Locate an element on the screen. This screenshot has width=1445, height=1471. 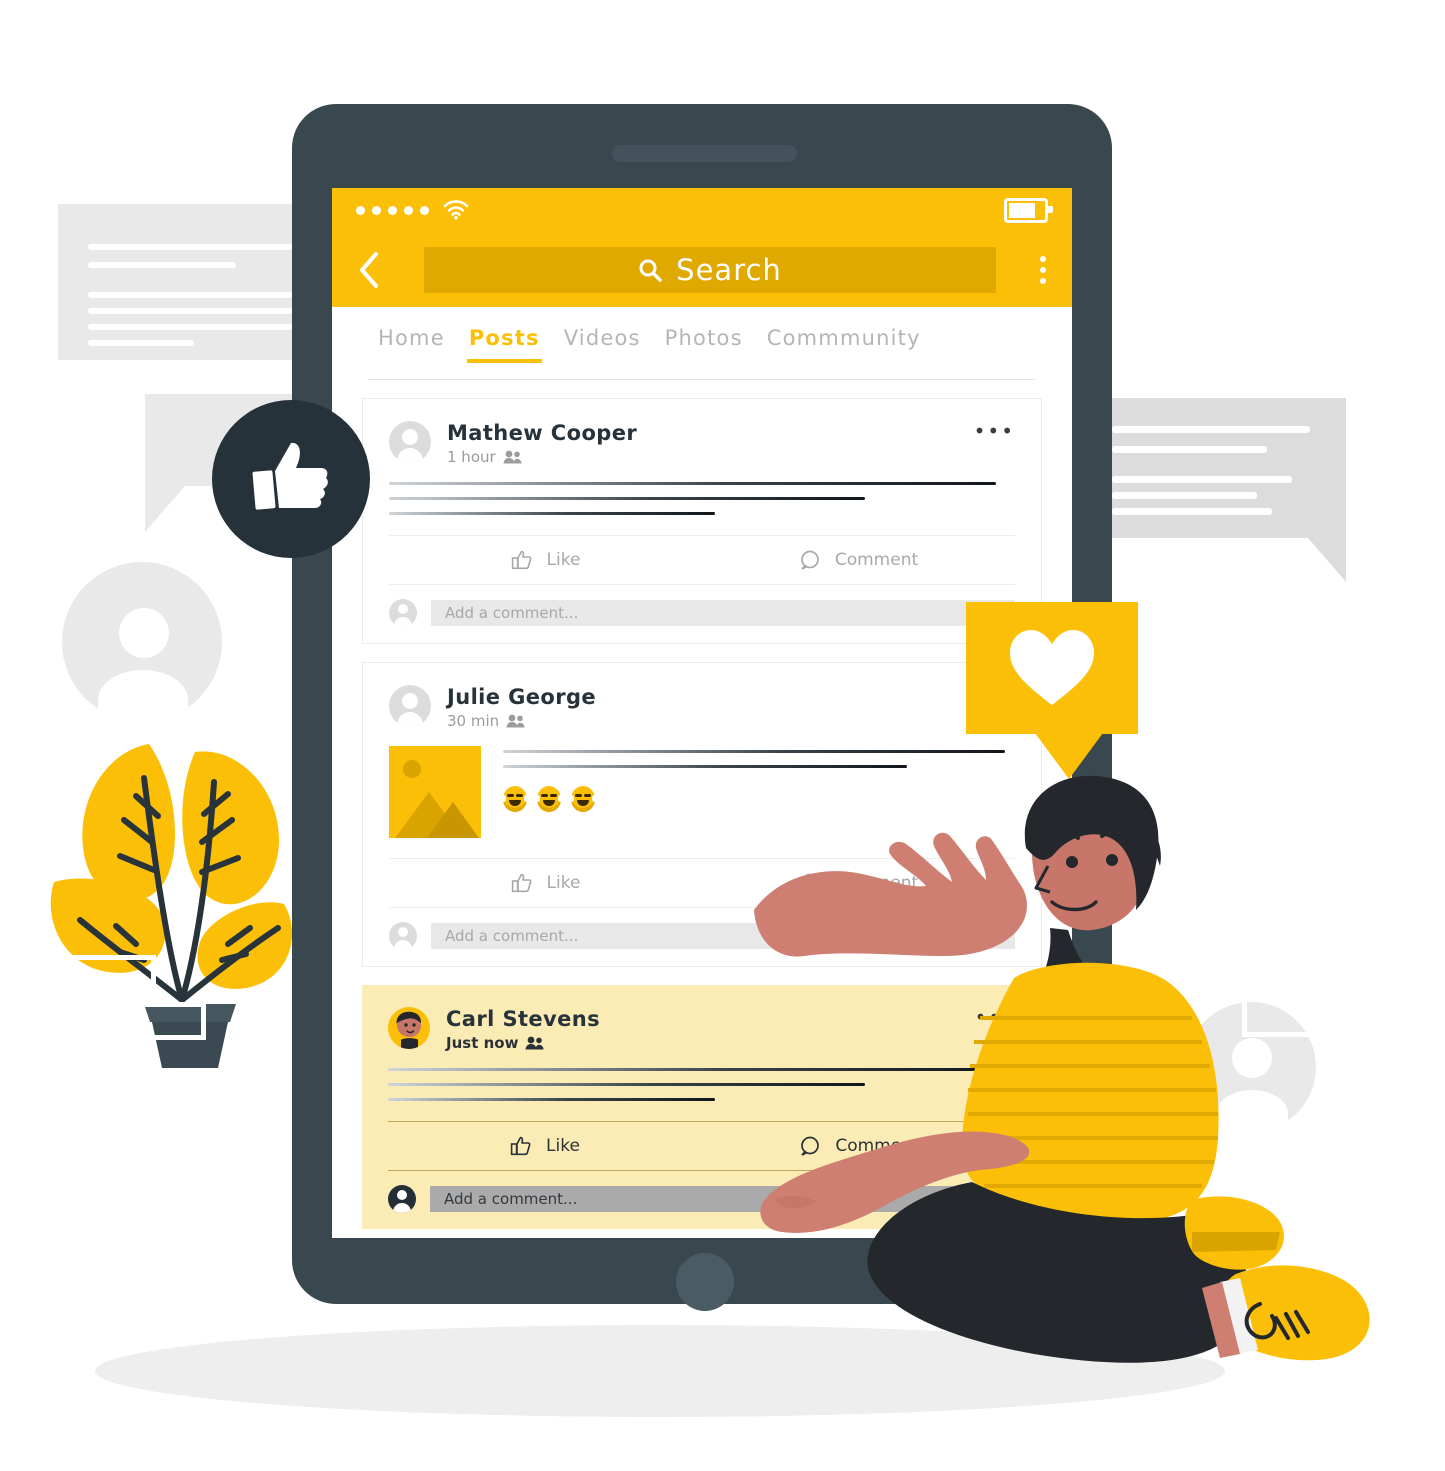
thumbs-up-badge is located at coordinates (291, 479).